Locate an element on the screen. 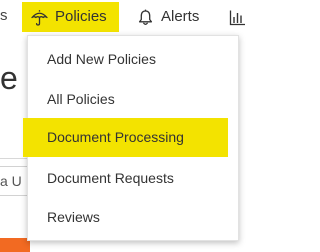  tab-policies: Policies is located at coordinates (70, 17).